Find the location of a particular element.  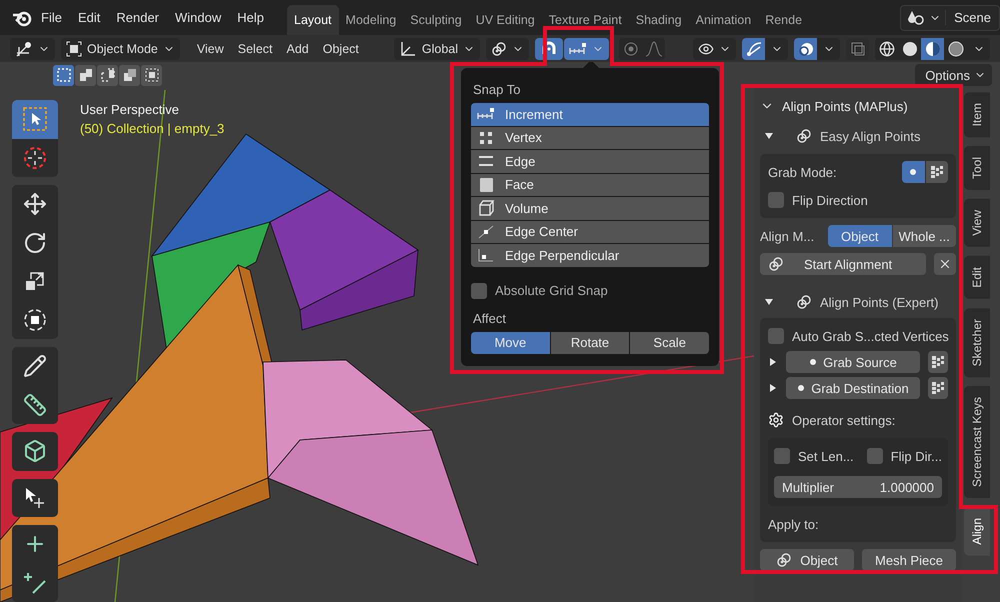

workspace-tab: Modeling is located at coordinates (371, 20).